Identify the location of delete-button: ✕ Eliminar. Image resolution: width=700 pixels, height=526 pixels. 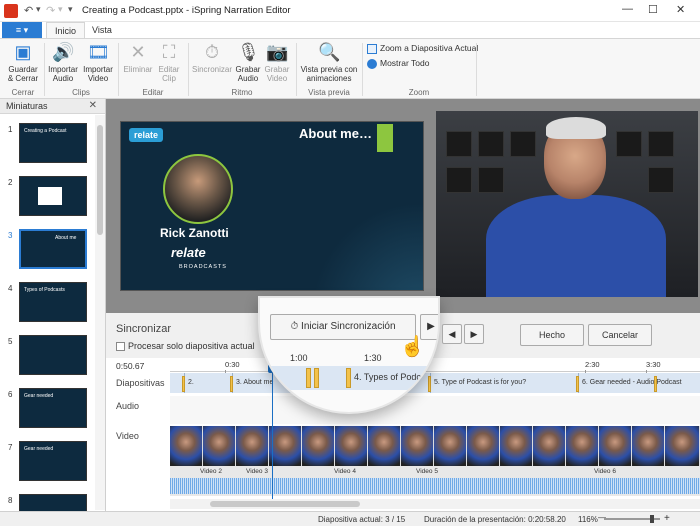
(138, 57).